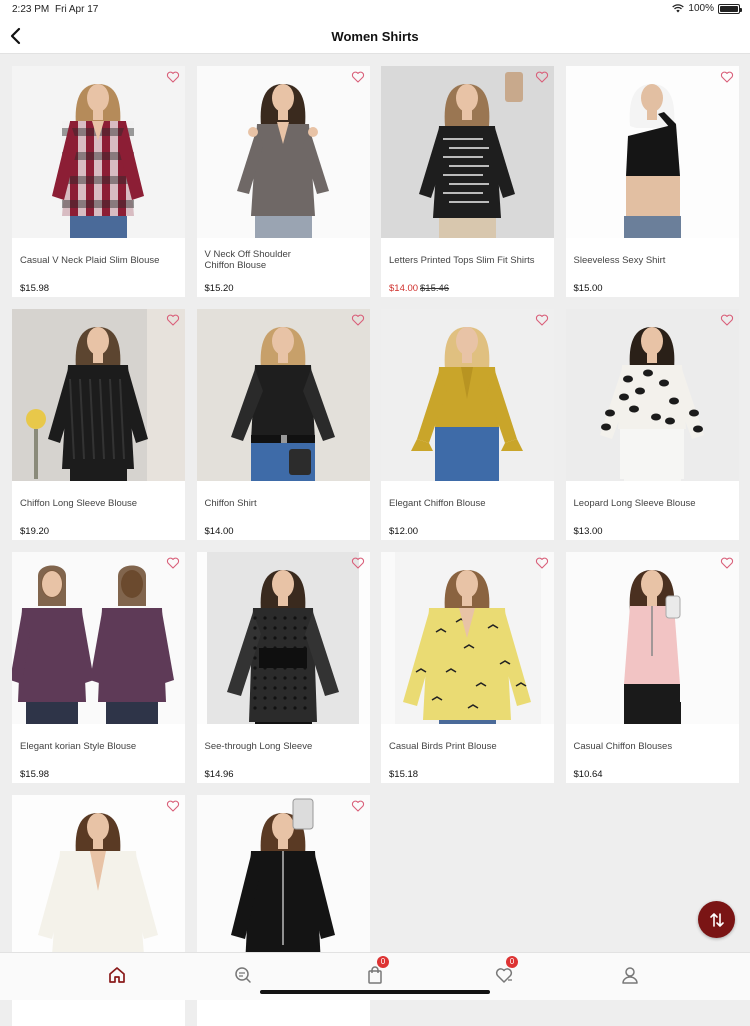 The width and height of the screenshot is (750, 1026). I want to click on sort-button, so click(716, 919).